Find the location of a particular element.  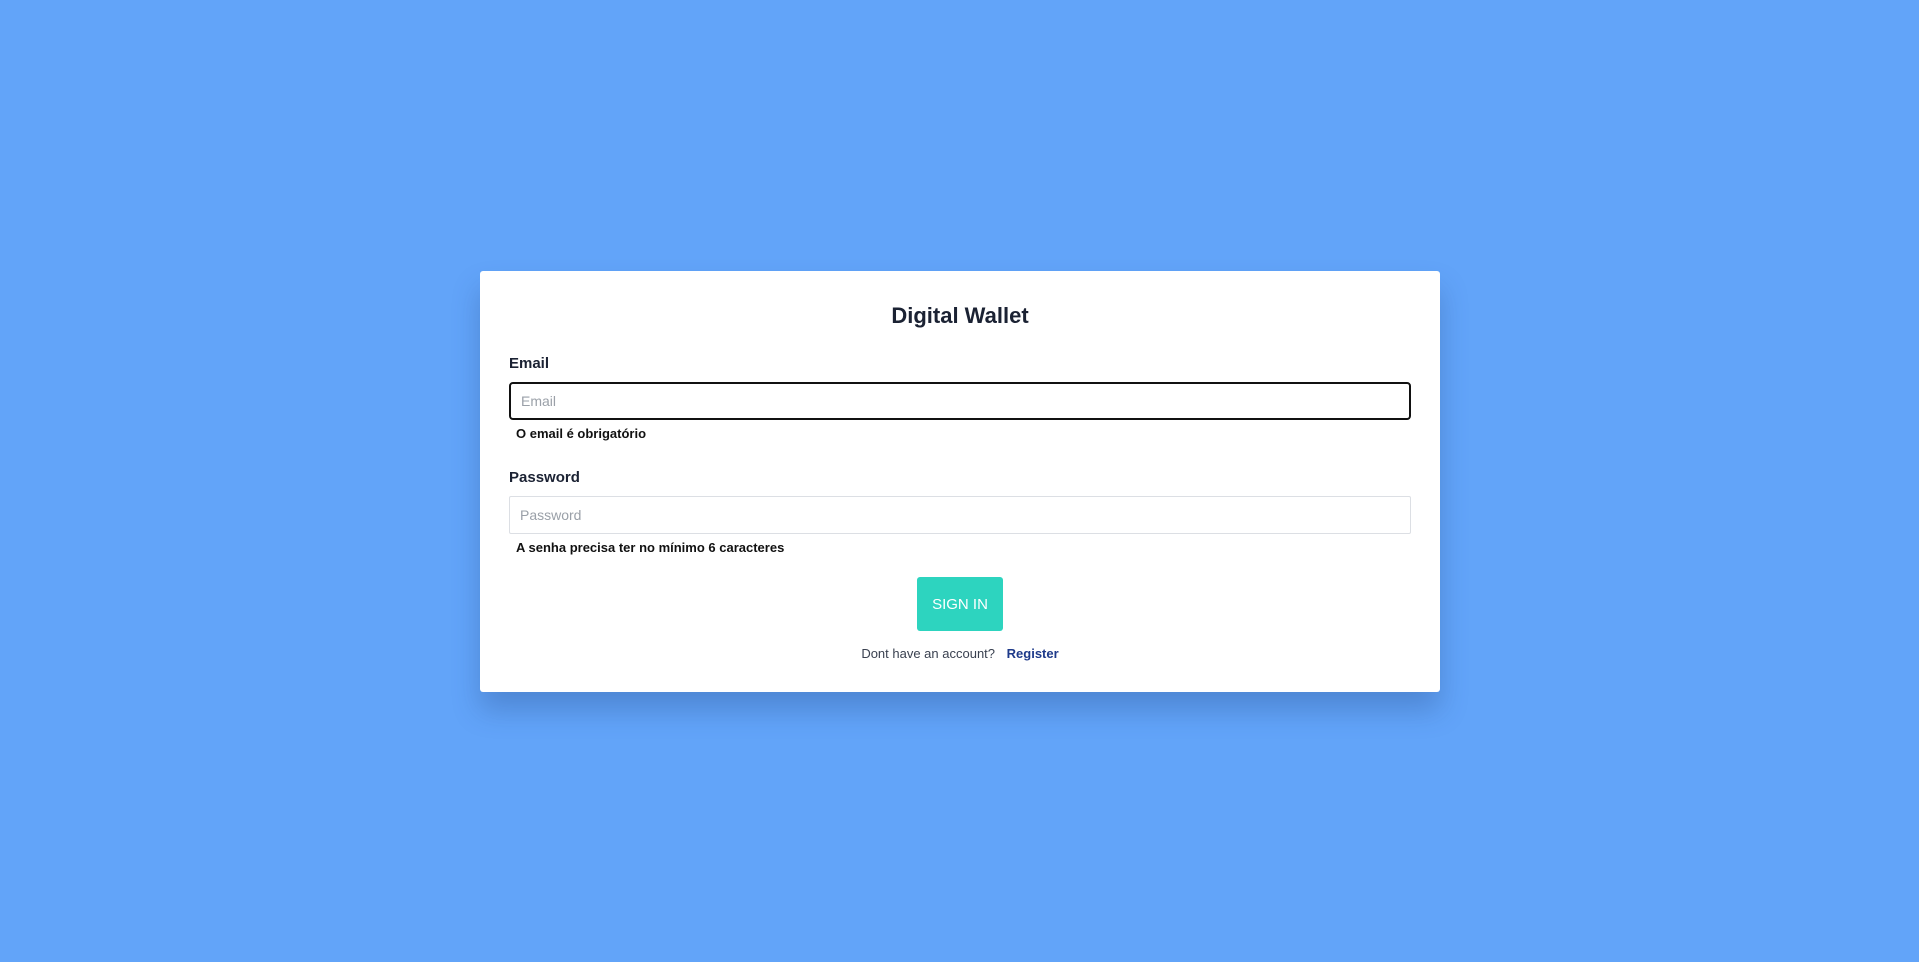

password-input is located at coordinates (960, 515).